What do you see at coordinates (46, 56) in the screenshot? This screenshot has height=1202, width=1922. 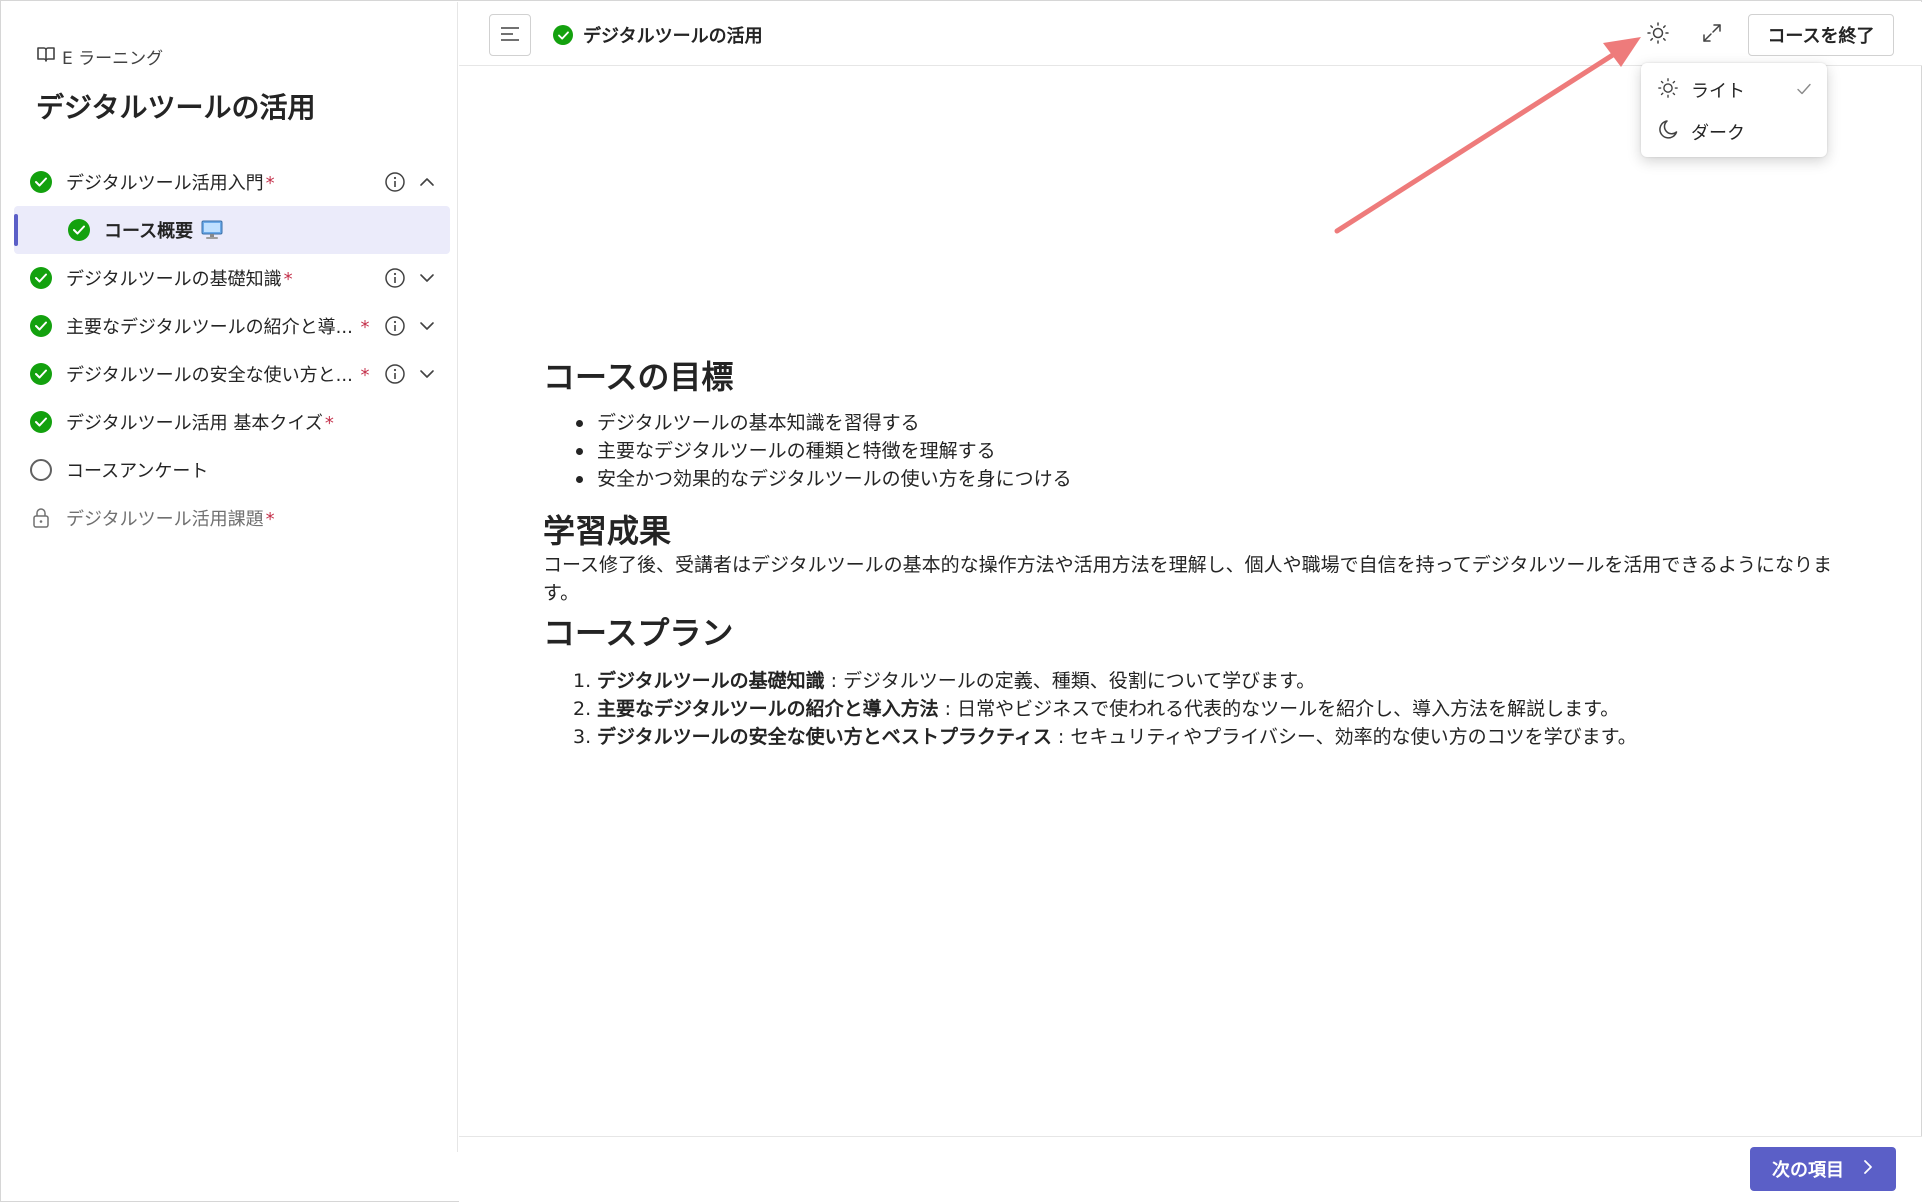 I see `book-open-icon` at bounding box center [46, 56].